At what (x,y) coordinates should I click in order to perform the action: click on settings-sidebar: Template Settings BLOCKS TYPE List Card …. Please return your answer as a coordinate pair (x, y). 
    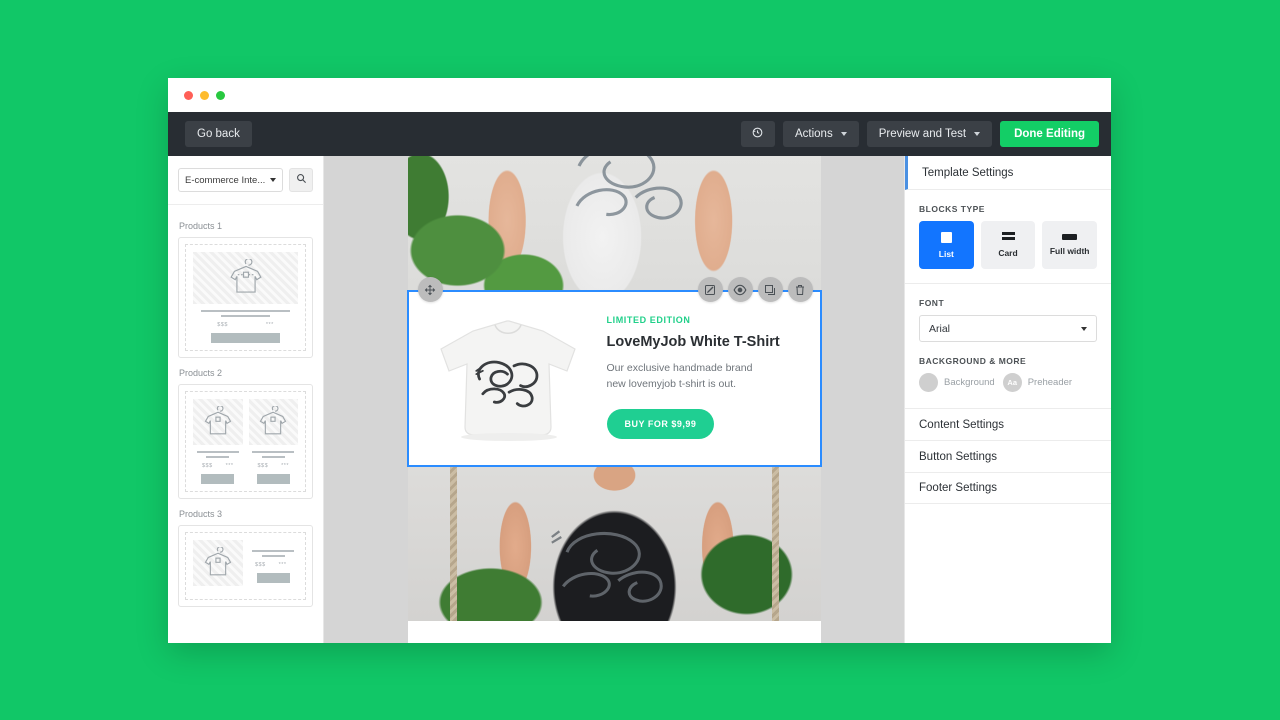
    Looking at the image, I should click on (1007, 399).